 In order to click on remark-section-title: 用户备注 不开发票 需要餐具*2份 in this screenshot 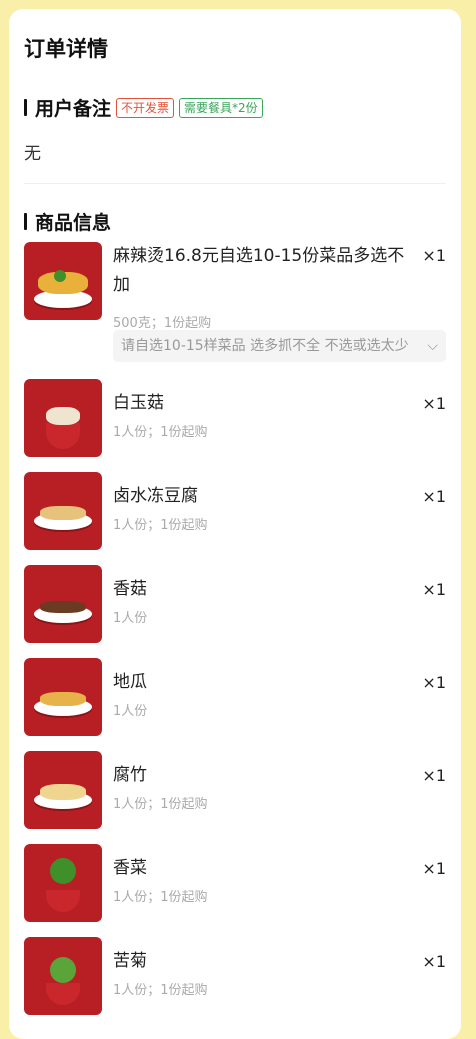, I will do `click(143, 107)`.